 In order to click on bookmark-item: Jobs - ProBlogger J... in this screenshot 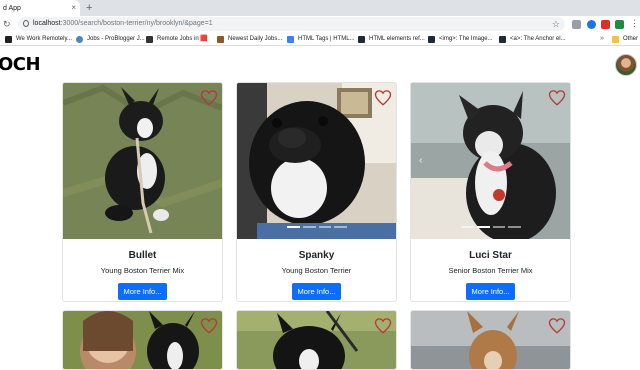, I will do `click(110, 39)`.